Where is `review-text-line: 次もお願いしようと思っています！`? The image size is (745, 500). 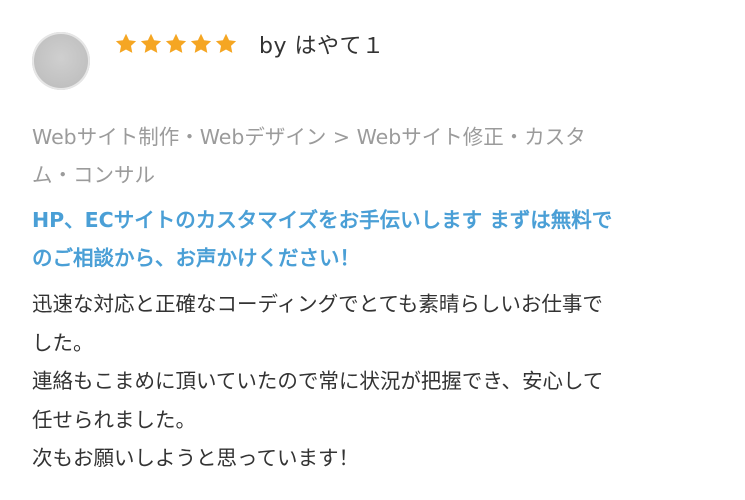
review-text-line: 次もお願いしようと思っています！ is located at coordinates (195, 458).